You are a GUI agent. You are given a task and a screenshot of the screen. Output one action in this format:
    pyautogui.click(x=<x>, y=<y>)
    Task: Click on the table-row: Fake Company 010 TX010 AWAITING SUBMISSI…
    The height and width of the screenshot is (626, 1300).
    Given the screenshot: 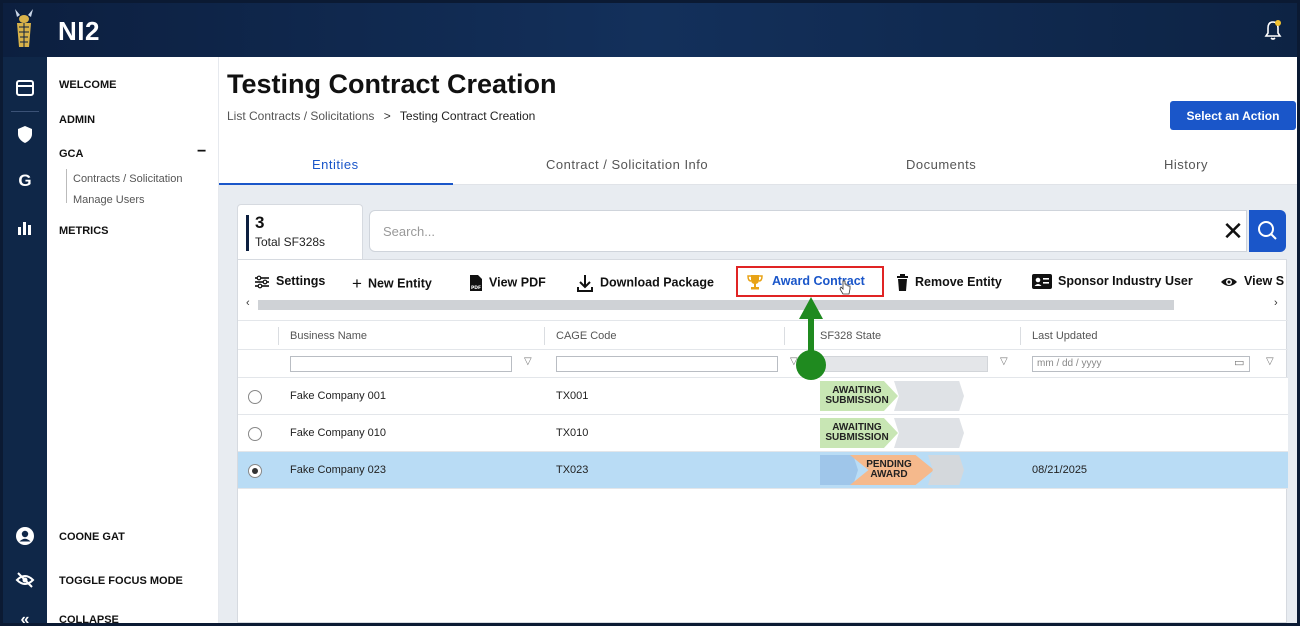 What is the action you would take?
    pyautogui.click(x=763, y=433)
    